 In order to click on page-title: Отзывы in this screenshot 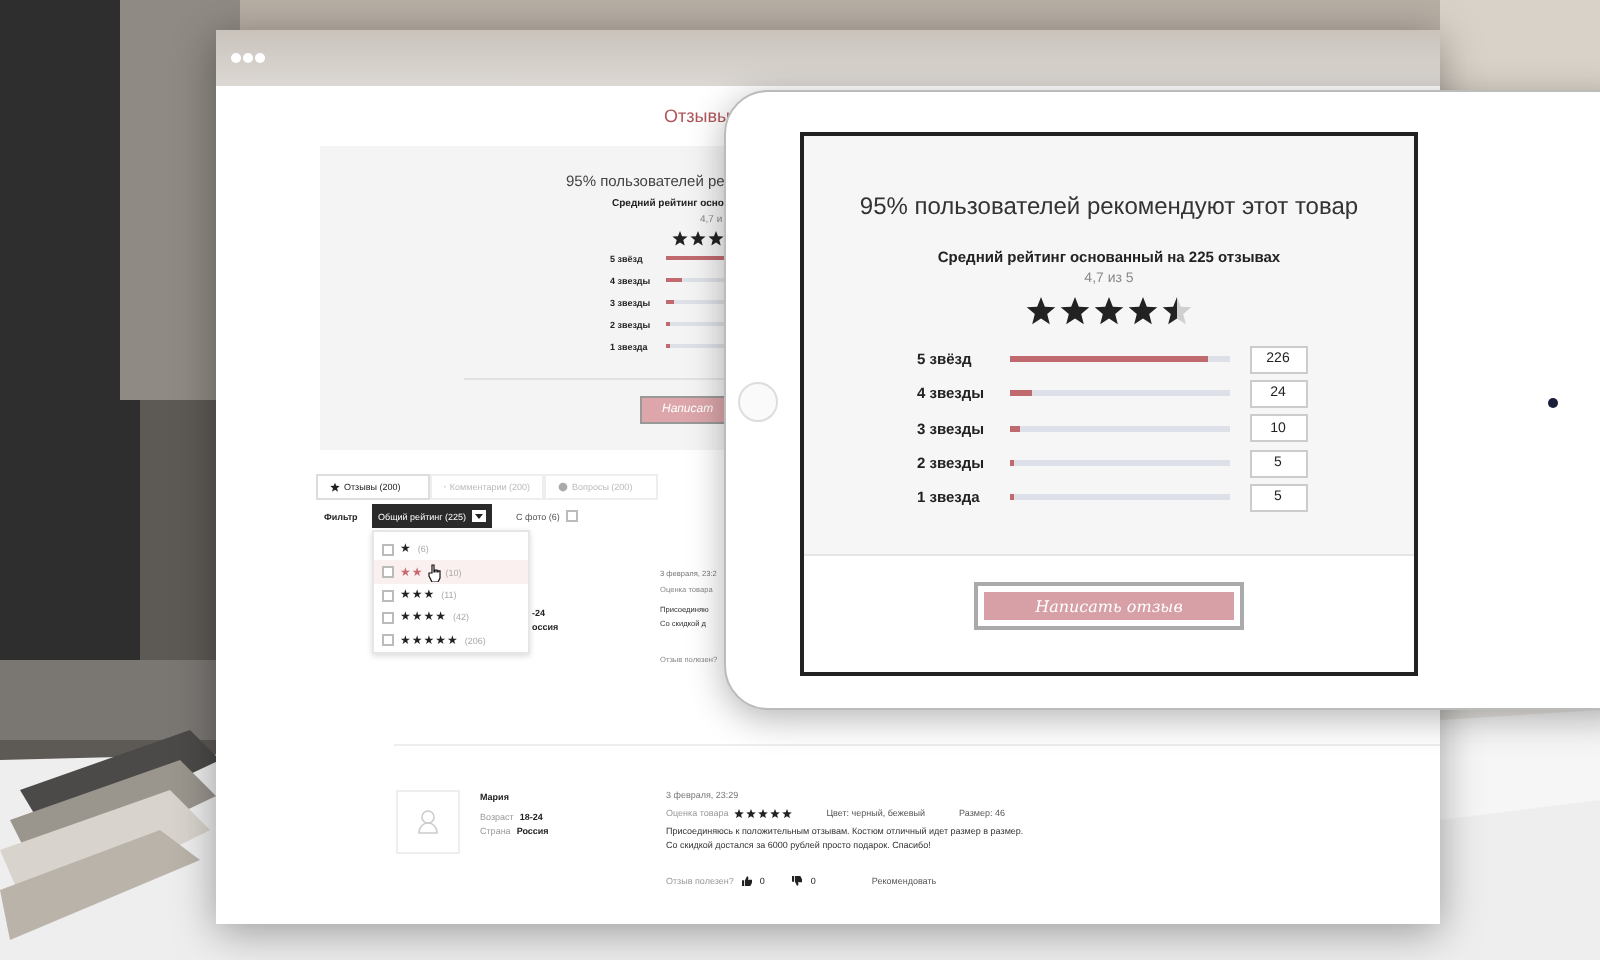, I will do `click(698, 116)`.